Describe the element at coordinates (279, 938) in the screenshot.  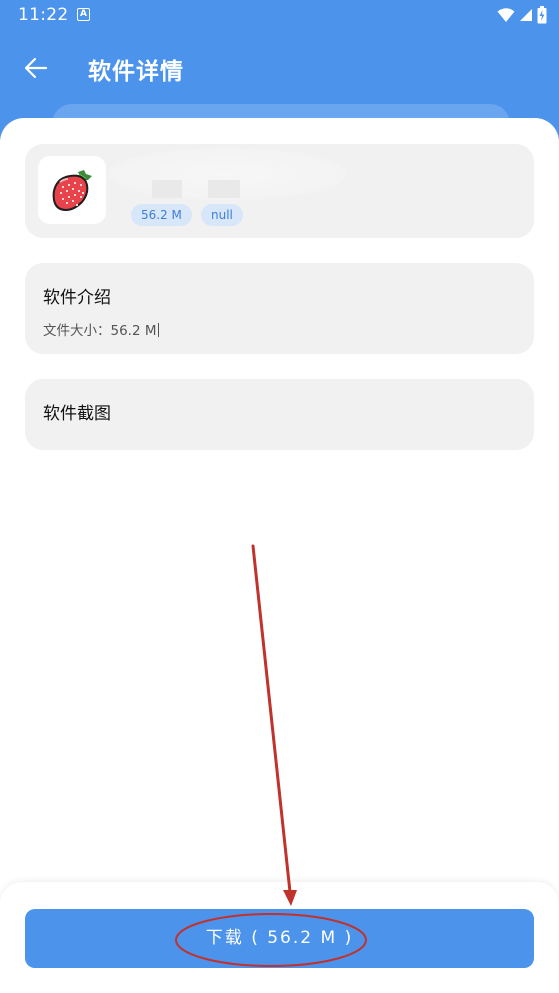
I see `download-button: 下载 ( 56.2 M )` at that location.